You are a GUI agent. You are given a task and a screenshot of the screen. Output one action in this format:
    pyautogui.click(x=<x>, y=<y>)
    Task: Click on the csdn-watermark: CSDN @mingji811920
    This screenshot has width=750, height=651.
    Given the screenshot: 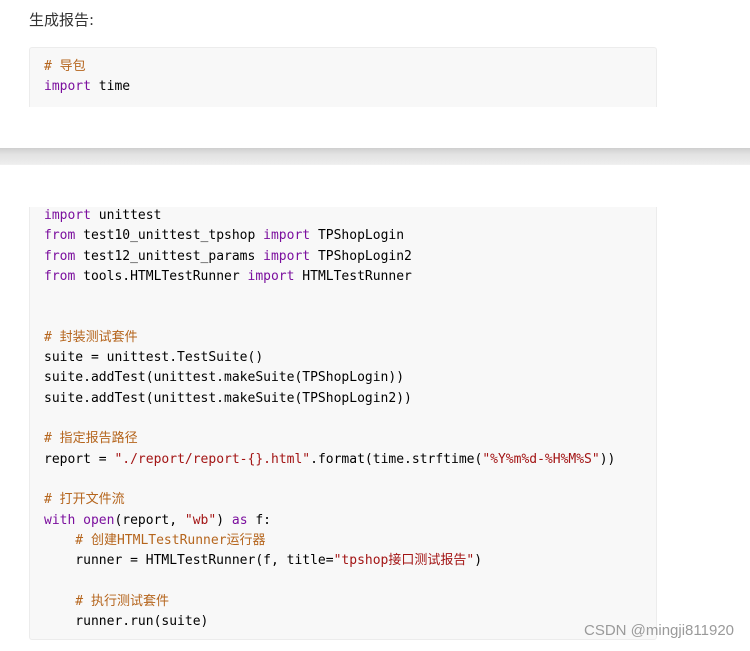 What is the action you would take?
    pyautogui.click(x=658, y=630)
    